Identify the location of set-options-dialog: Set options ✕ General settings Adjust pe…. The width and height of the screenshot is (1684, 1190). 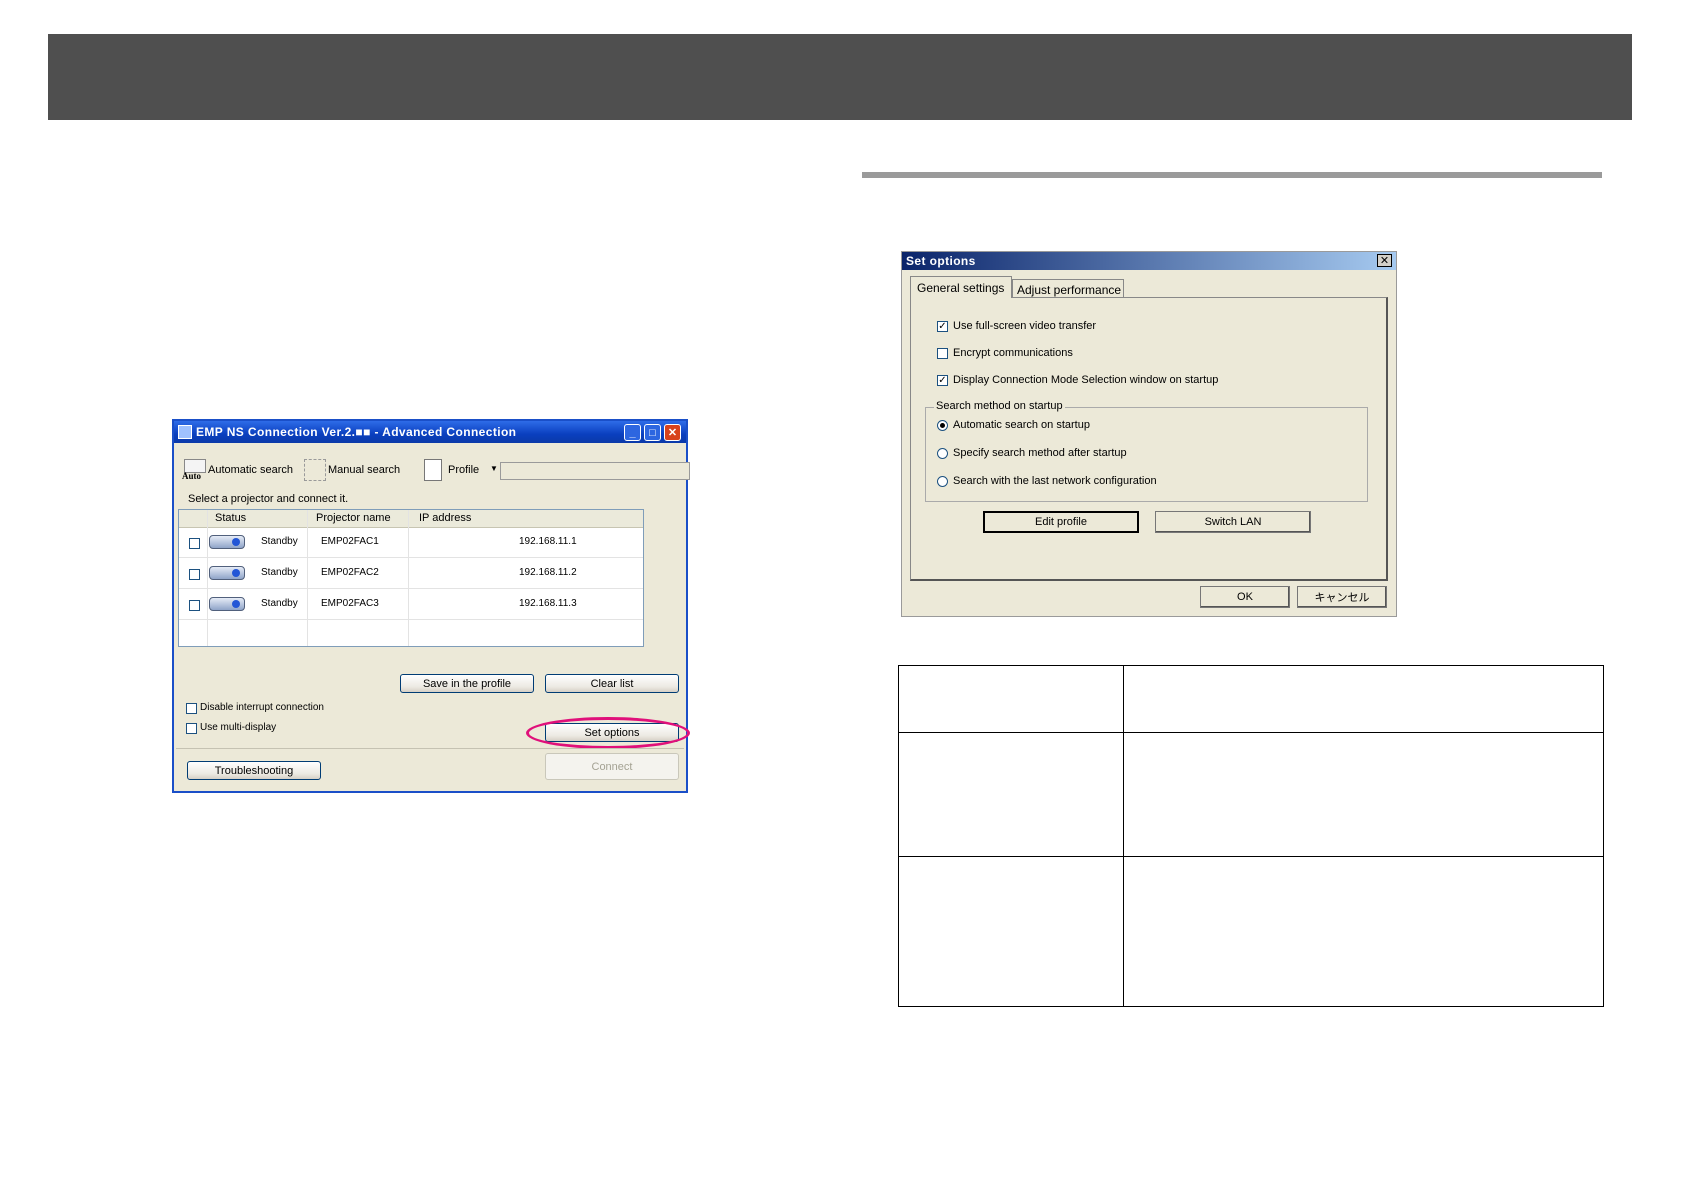
(1149, 434).